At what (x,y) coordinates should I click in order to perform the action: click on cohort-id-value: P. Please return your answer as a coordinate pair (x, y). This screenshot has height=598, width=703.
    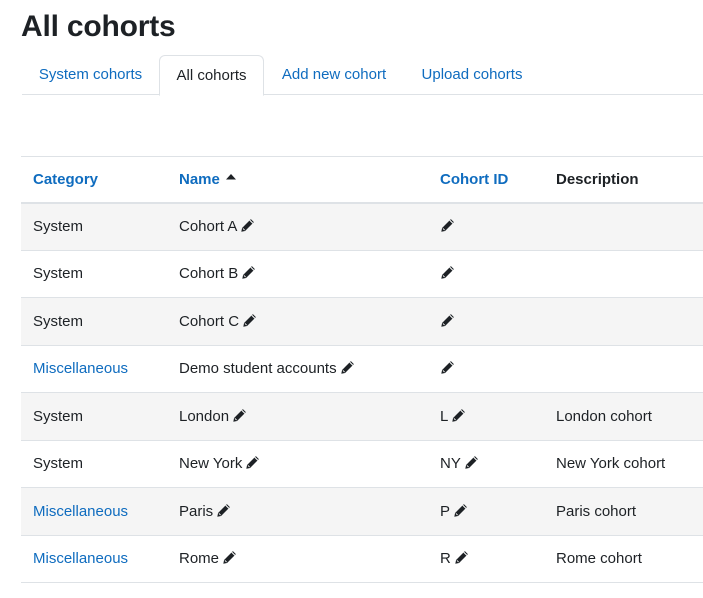
    Looking at the image, I should click on (445, 511).